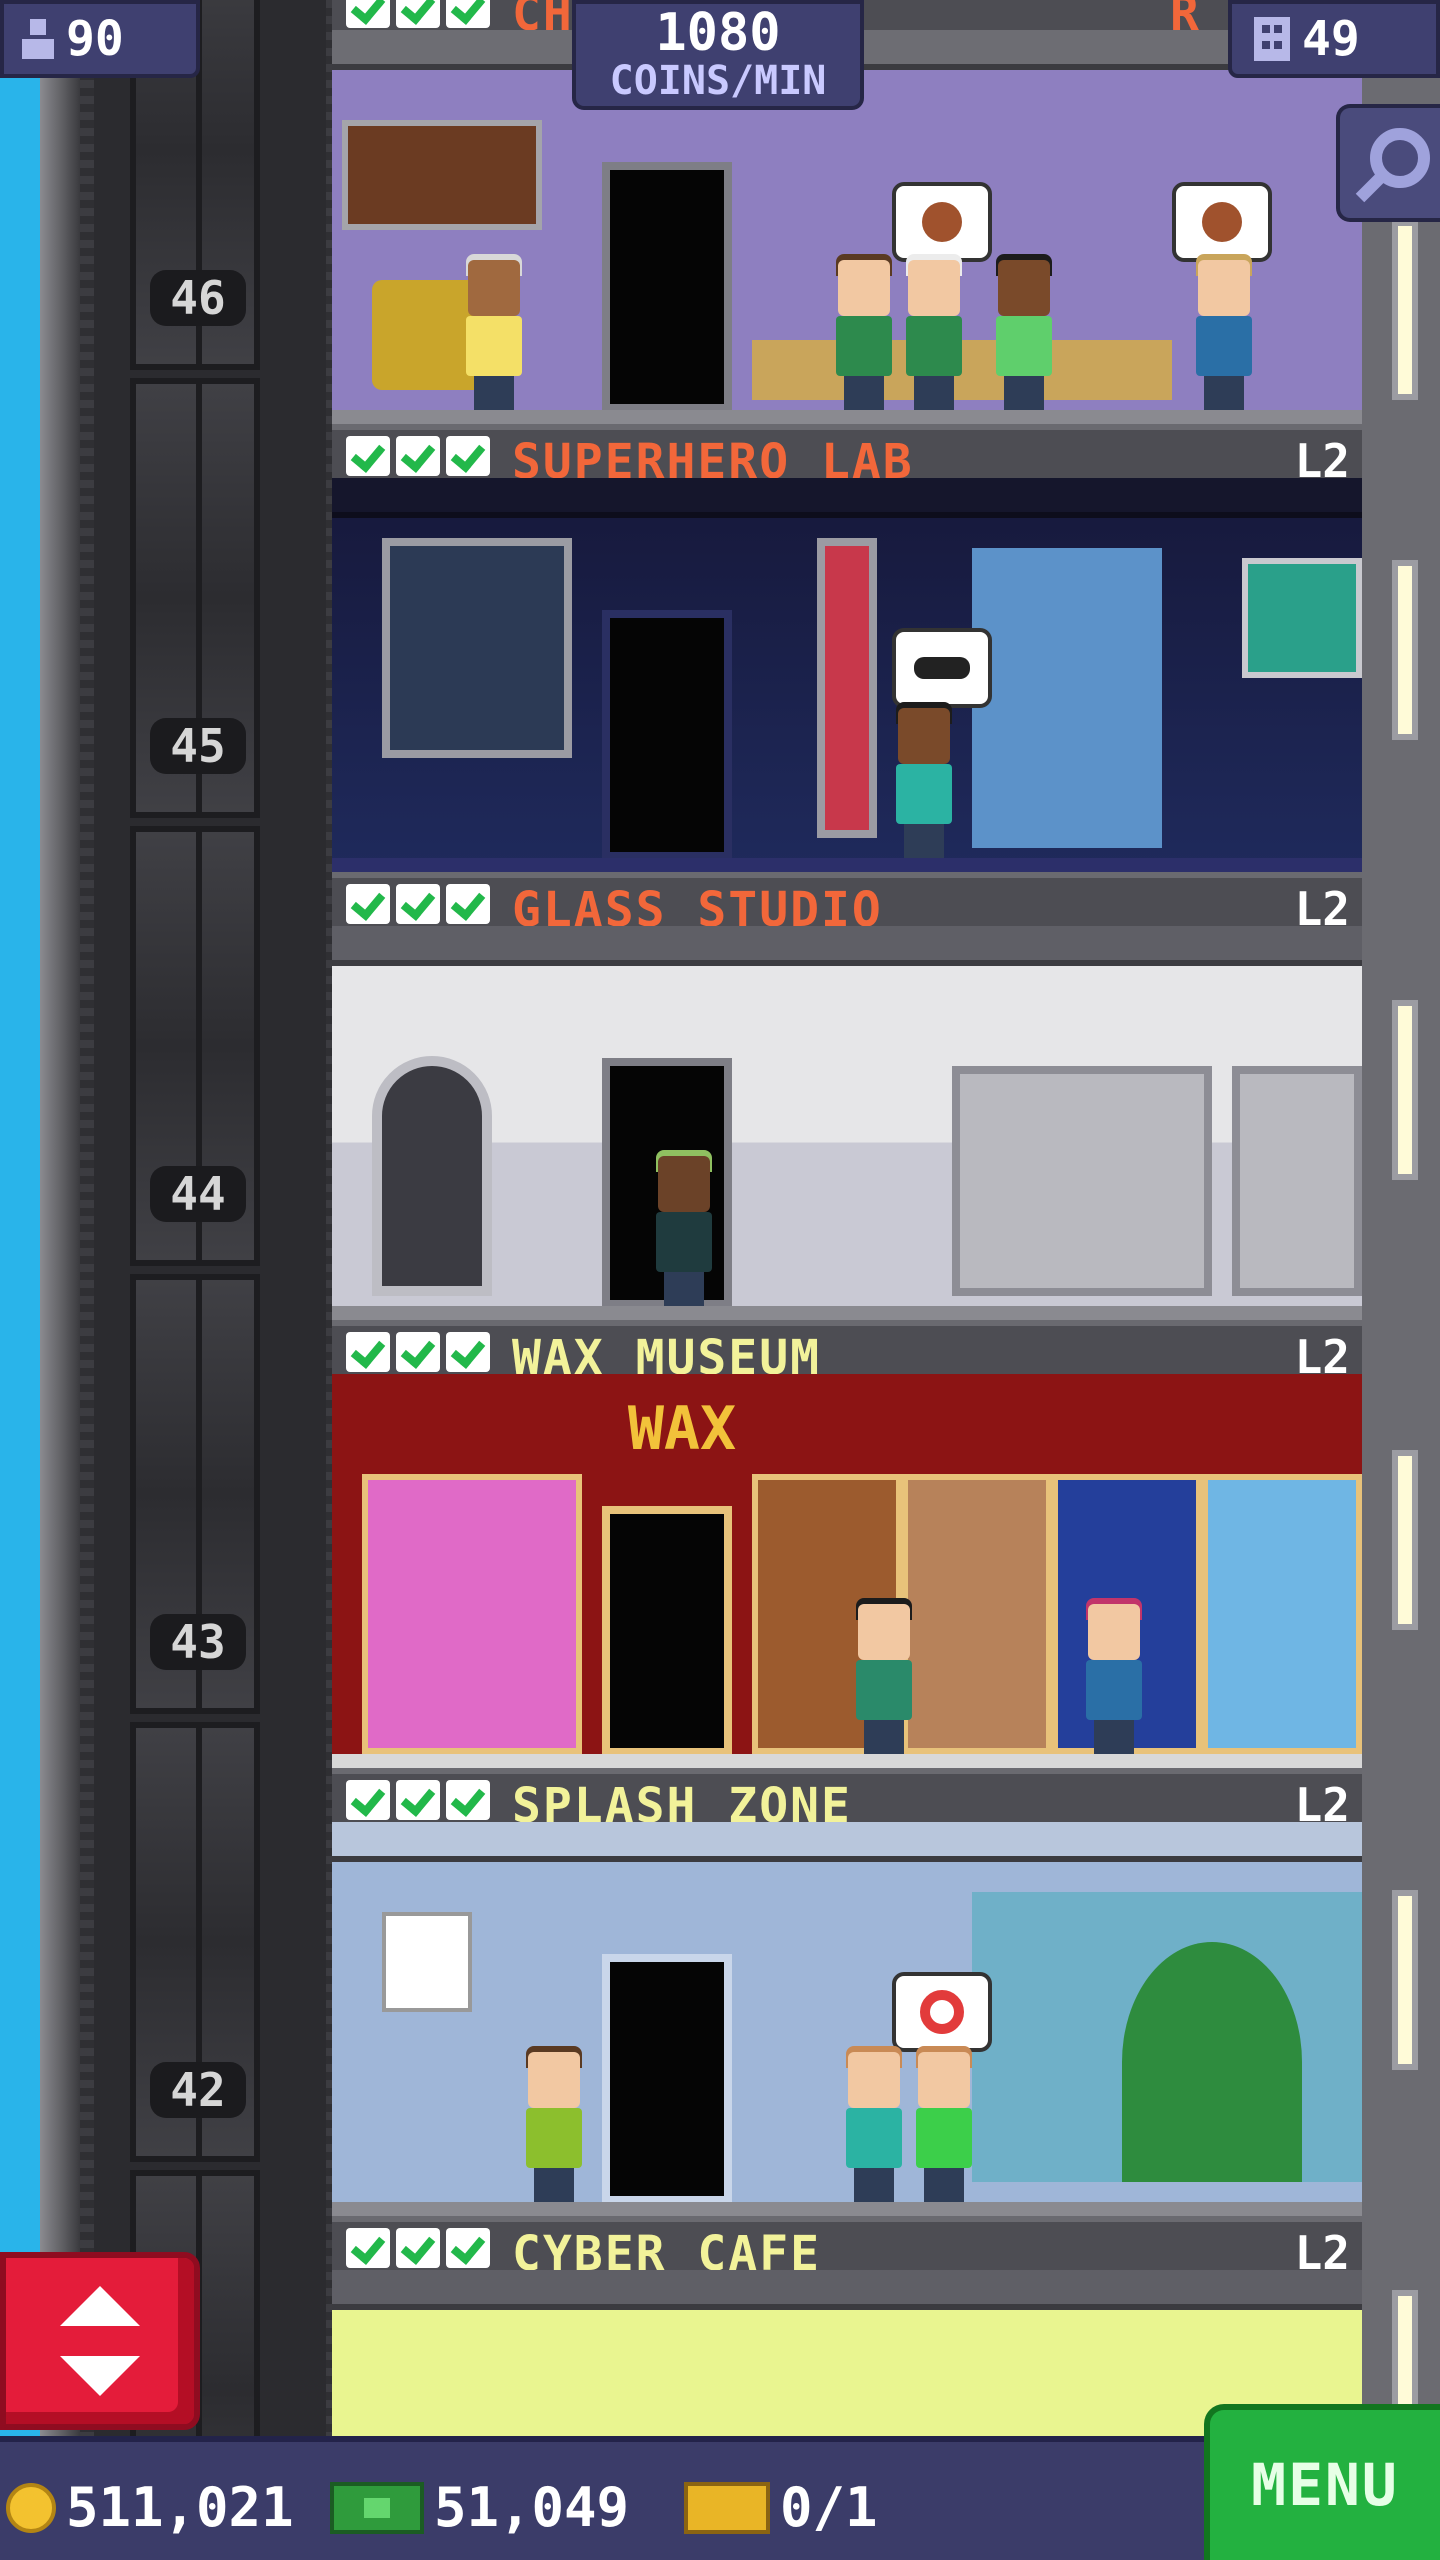 The image size is (1440, 2560). What do you see at coordinates (1272, 39) in the screenshot?
I see `building-icon` at bounding box center [1272, 39].